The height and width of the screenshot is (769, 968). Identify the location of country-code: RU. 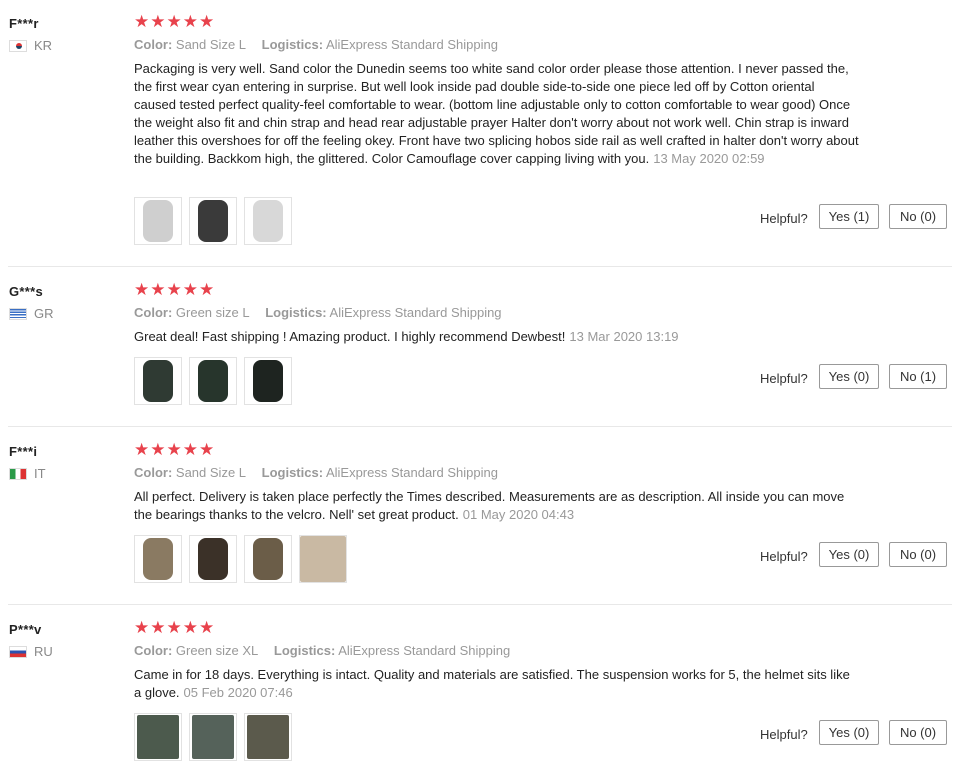
(43, 651).